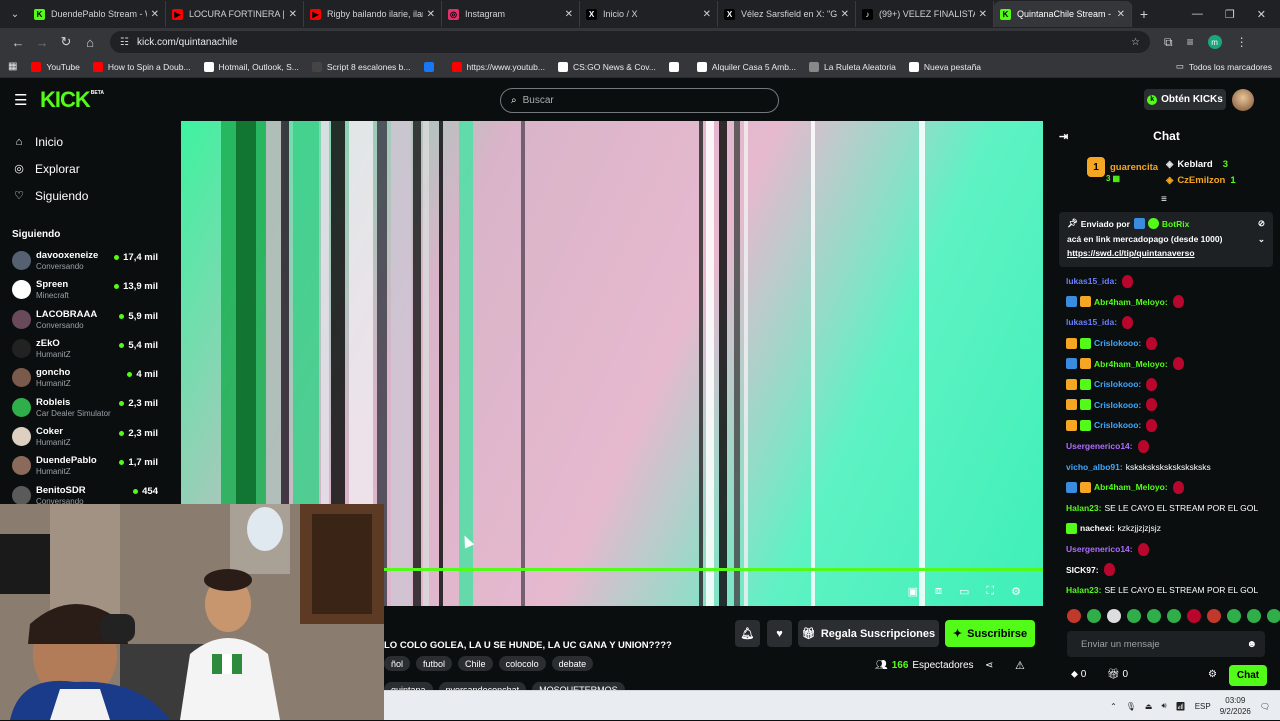 The image size is (1280, 721). Describe the element at coordinates (649, 14) in the screenshot. I see `browser-tab: X Inicio / X ✕` at that location.